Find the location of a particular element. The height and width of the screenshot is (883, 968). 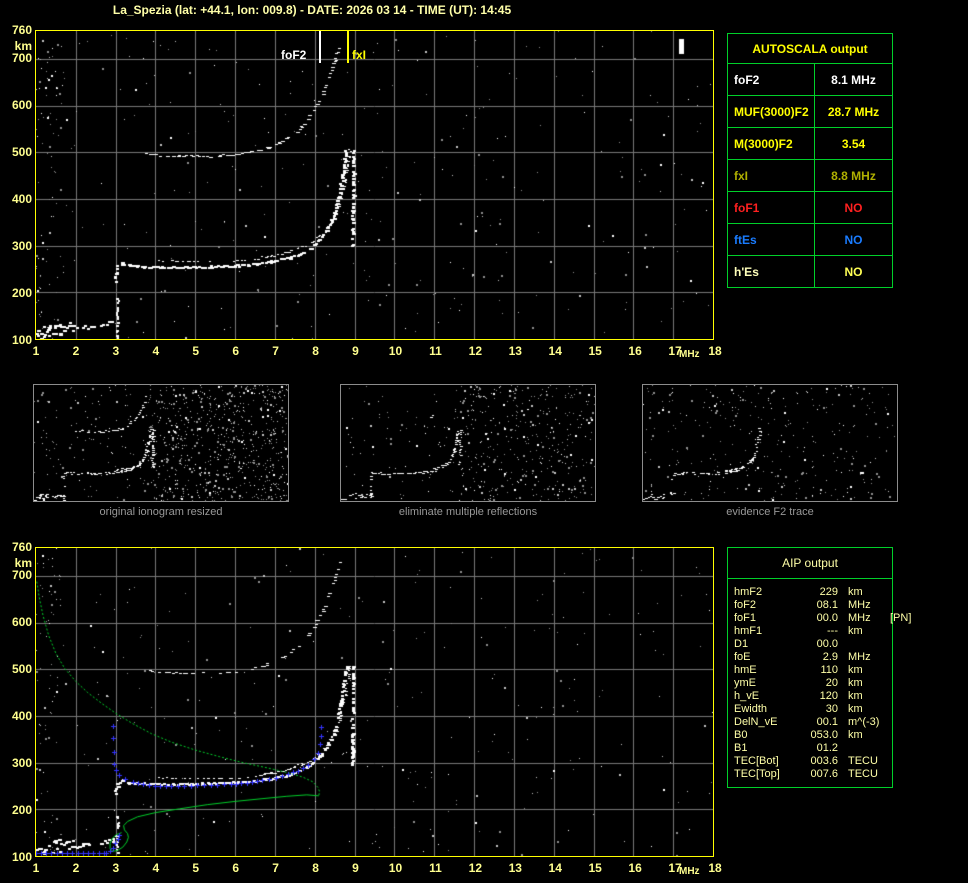

thumbnail-eliminate-reflections is located at coordinates (468, 443).